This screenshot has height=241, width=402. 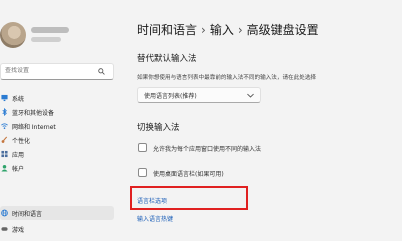 I want to click on desktop-language-bar-checkbox, so click(x=142, y=172).